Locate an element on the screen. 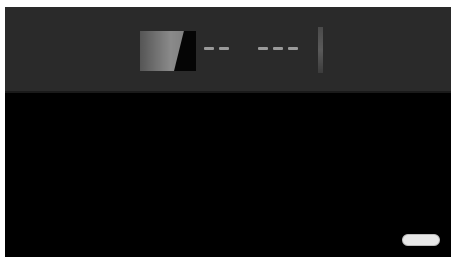  header-edge-strip is located at coordinates (320, 50).